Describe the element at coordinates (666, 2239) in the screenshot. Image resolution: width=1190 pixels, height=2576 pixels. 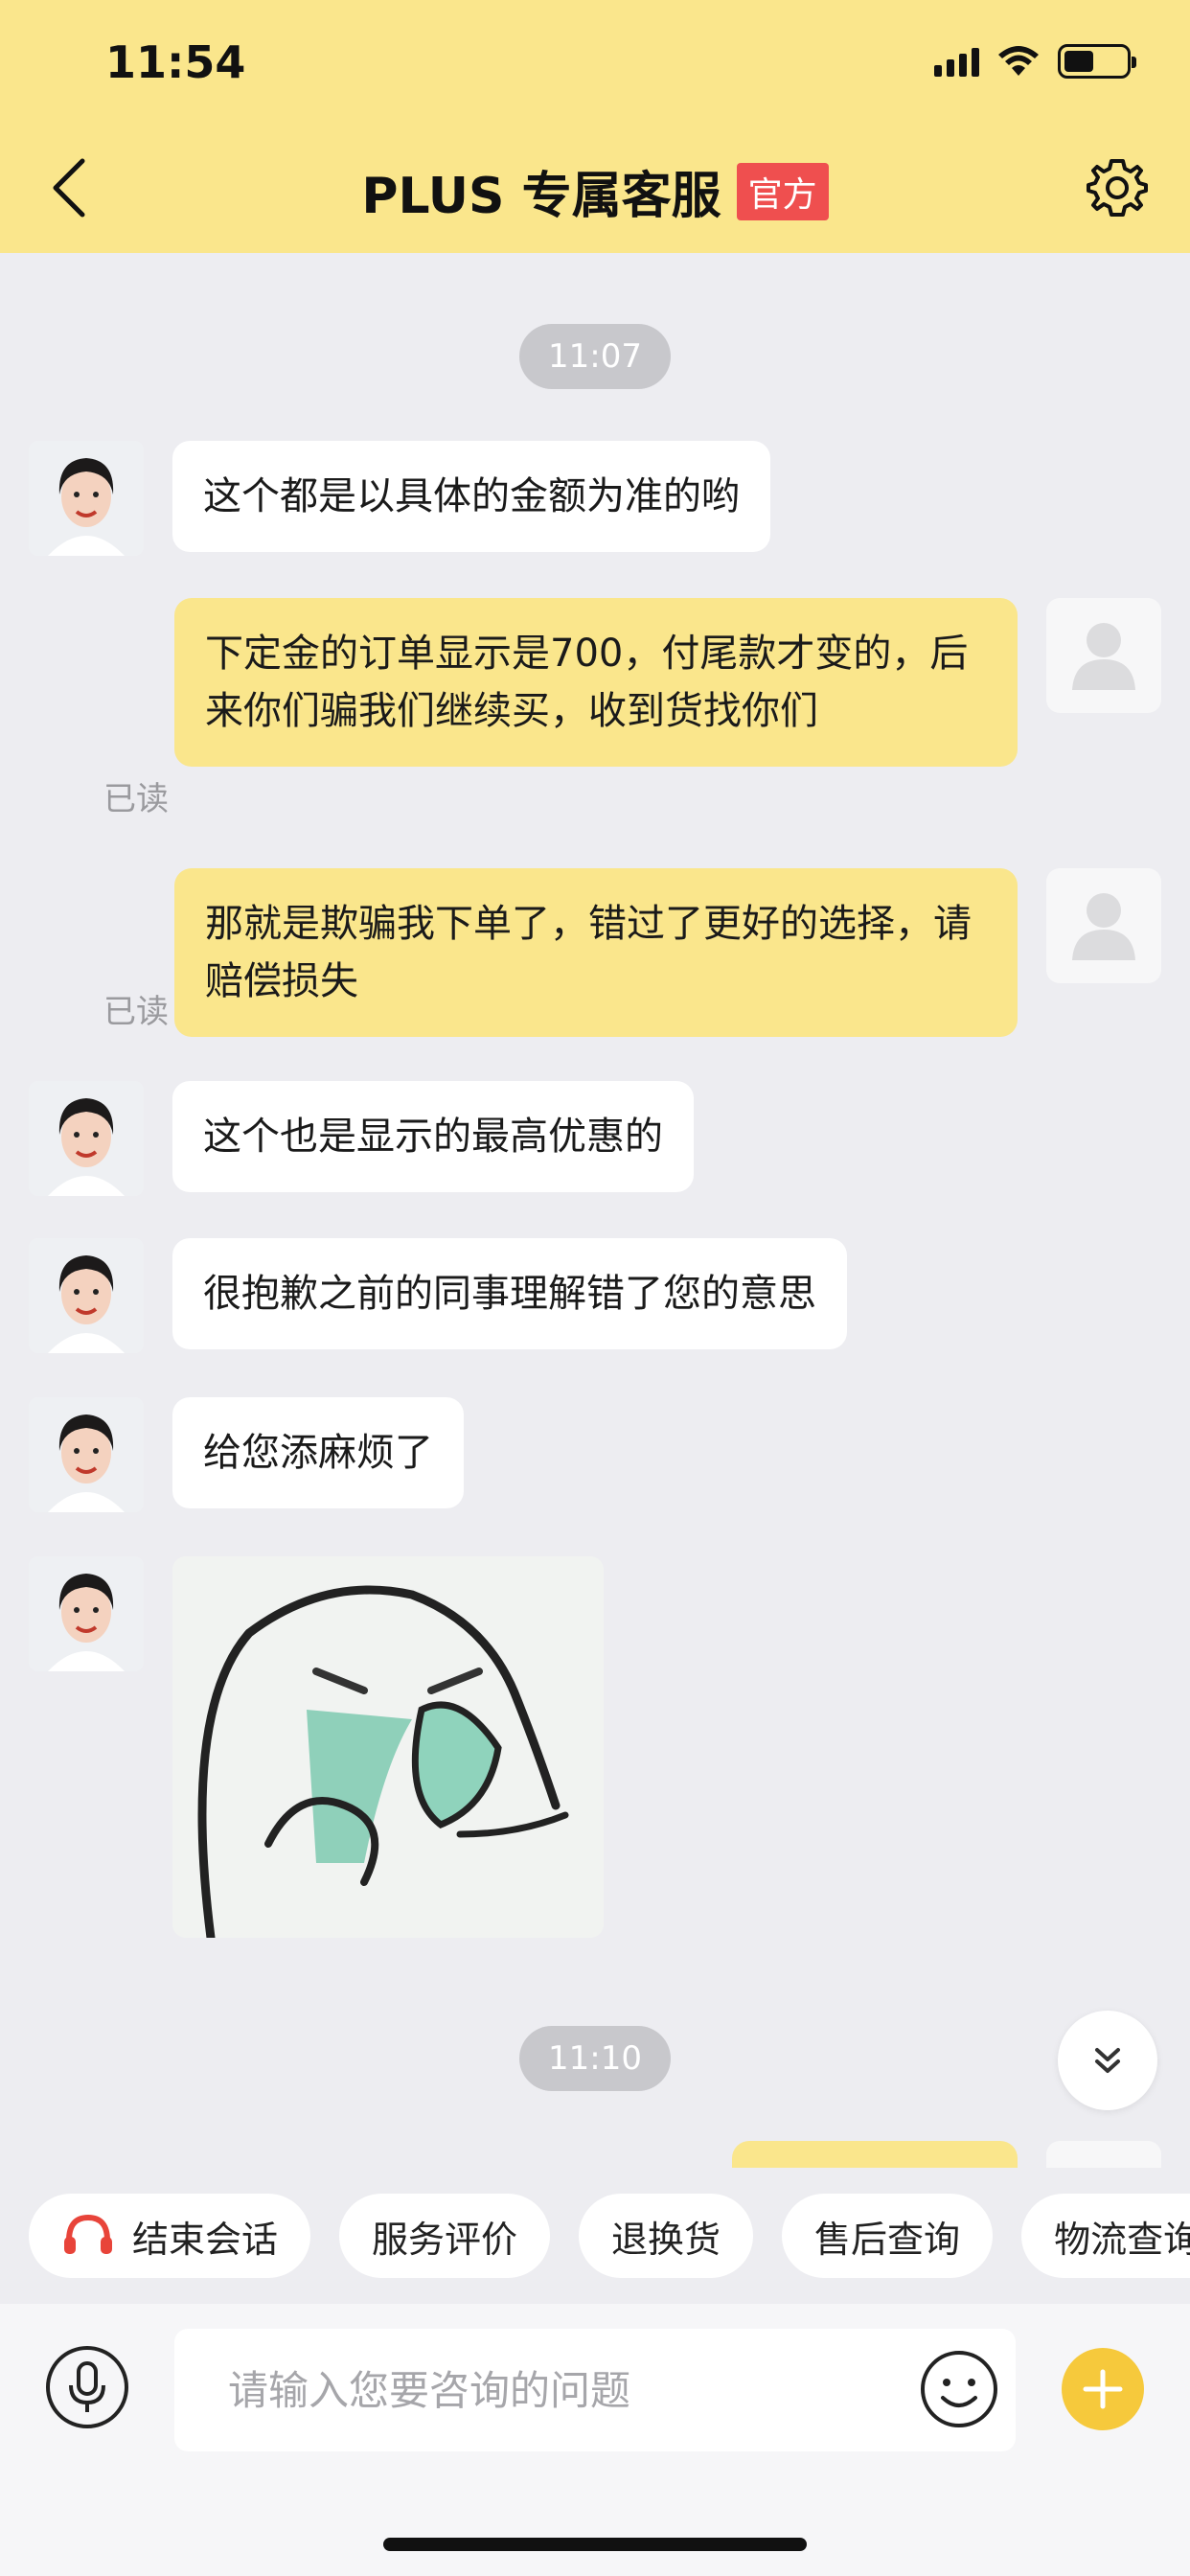
I see `chip-label: 退换货` at that location.